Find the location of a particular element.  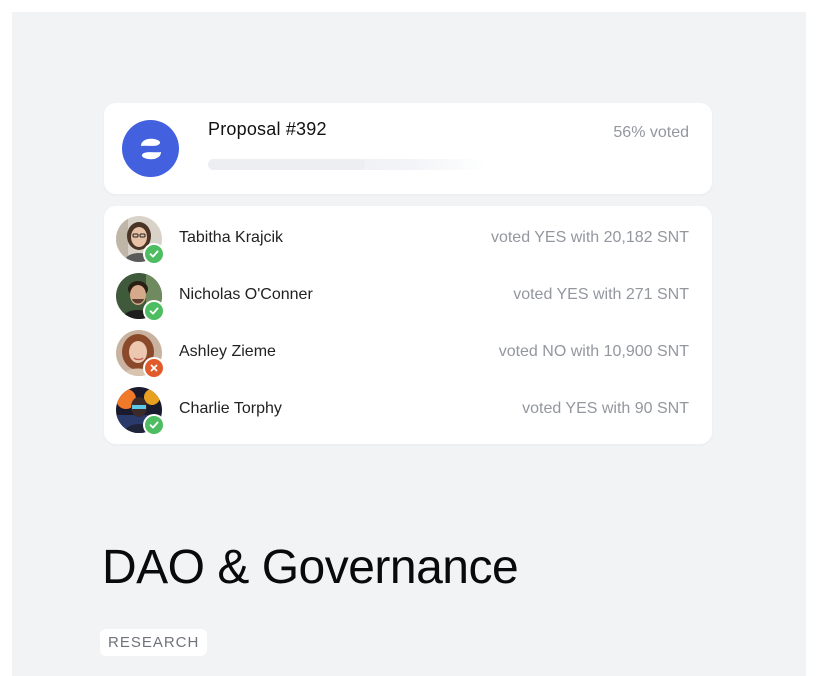

vote-detail: voted NO with 10,900 SNT is located at coordinates (593, 351).